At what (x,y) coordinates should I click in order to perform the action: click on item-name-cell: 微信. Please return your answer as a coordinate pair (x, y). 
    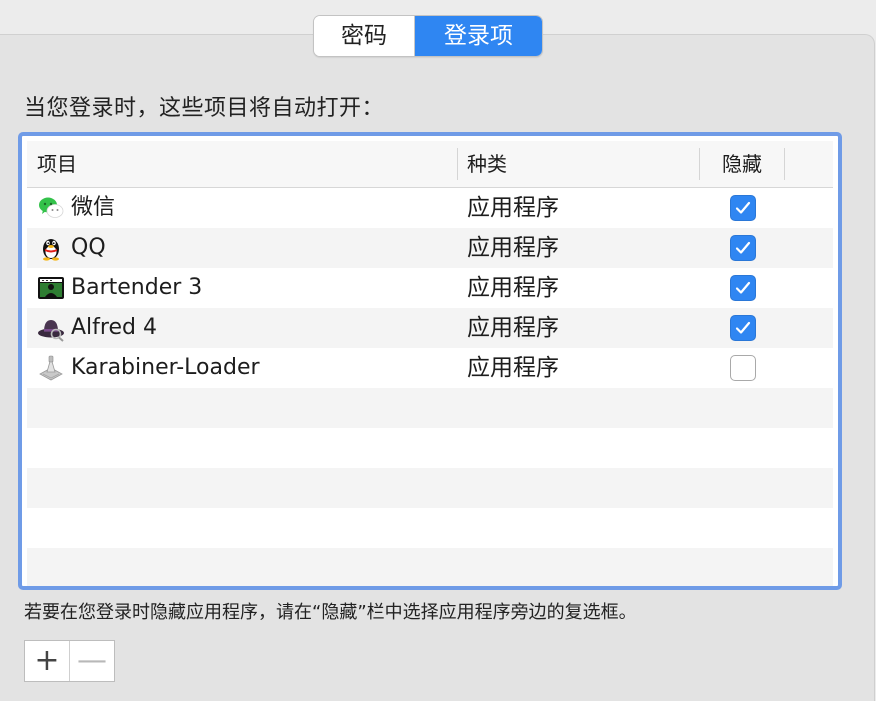
    Looking at the image, I should click on (76, 208).